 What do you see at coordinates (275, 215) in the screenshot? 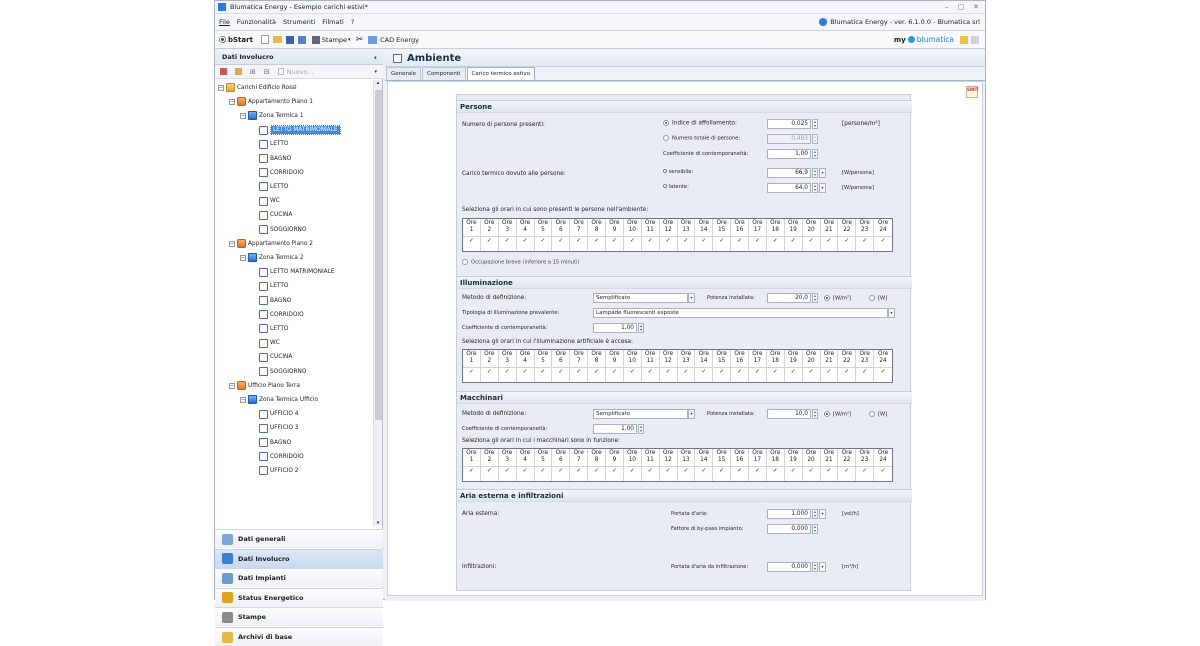
I see `tree-node: CUCINA` at bounding box center [275, 215].